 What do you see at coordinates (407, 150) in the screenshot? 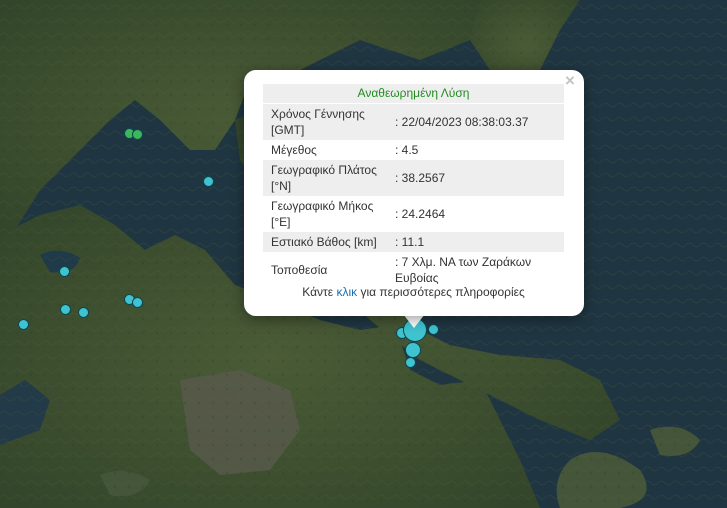
I see `row-value: : 4.5` at bounding box center [407, 150].